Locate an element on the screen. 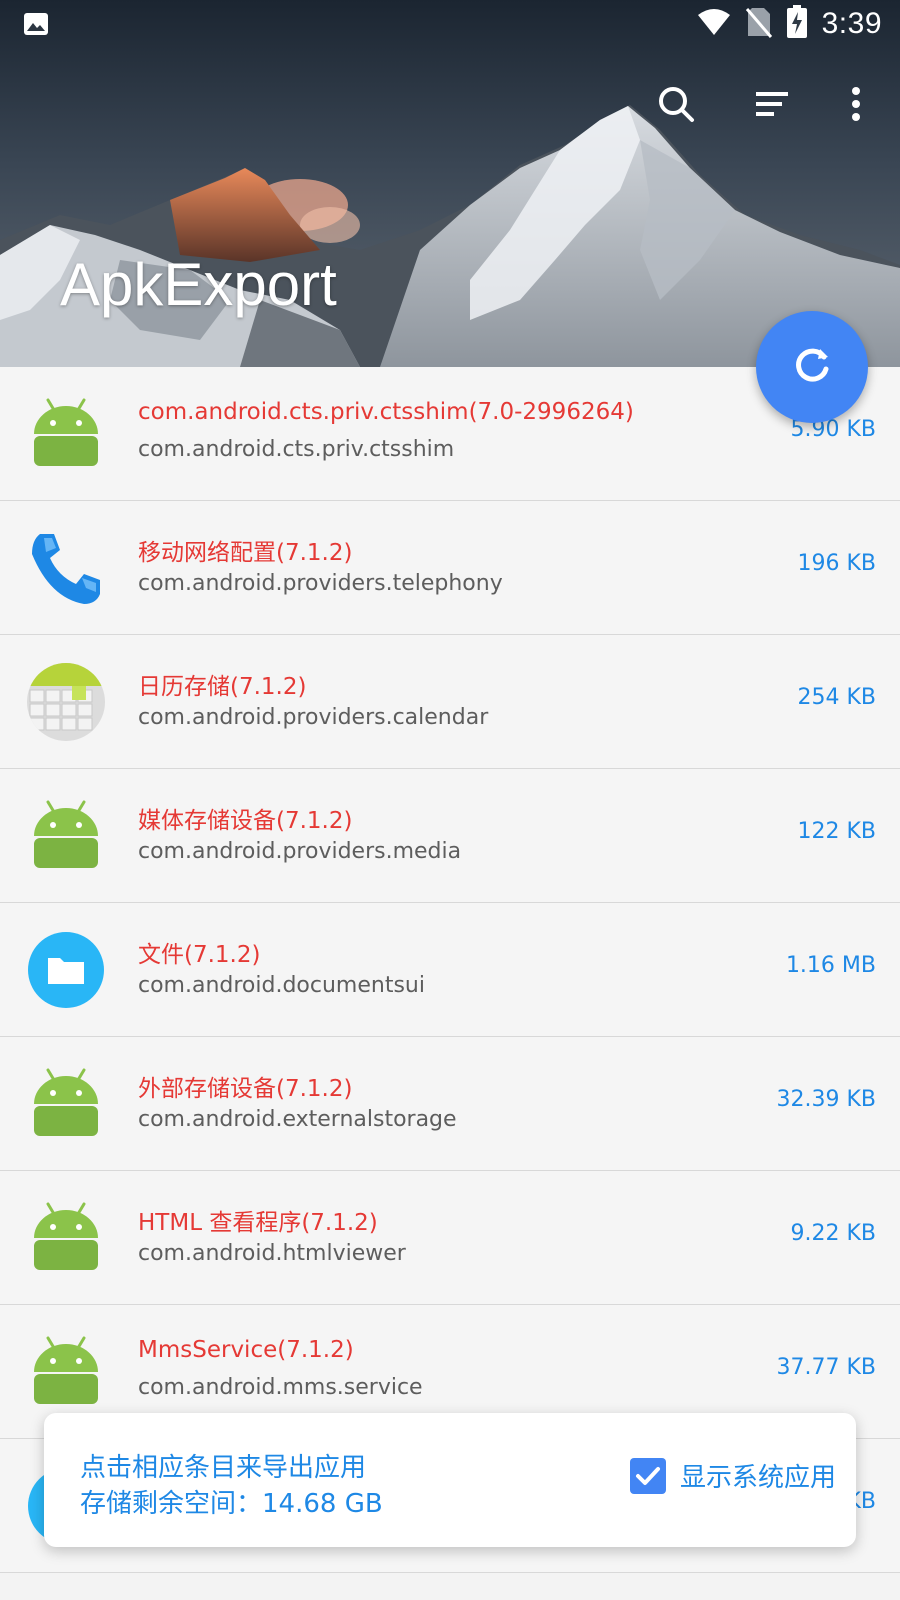 Image resolution: width=900 pixels, height=1600 pixels. app-package: com.android.providers.media is located at coordinates (300, 851).